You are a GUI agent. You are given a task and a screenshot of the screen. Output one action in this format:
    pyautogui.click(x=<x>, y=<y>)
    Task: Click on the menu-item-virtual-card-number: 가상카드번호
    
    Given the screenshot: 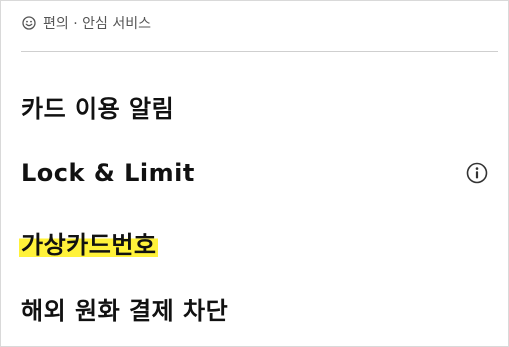 What is the action you would take?
    pyautogui.click(x=253, y=242)
    